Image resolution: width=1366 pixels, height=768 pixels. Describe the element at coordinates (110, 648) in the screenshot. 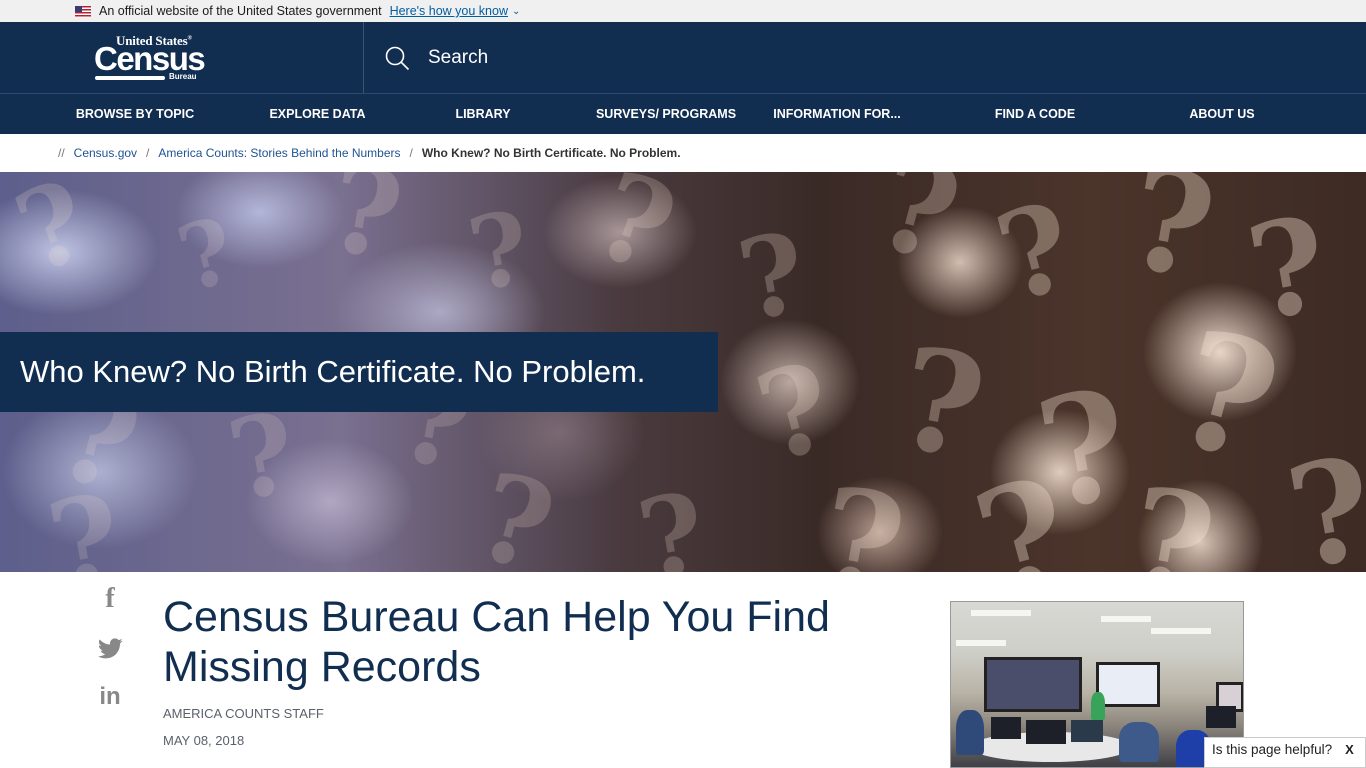

I see `twitter-icon` at that location.